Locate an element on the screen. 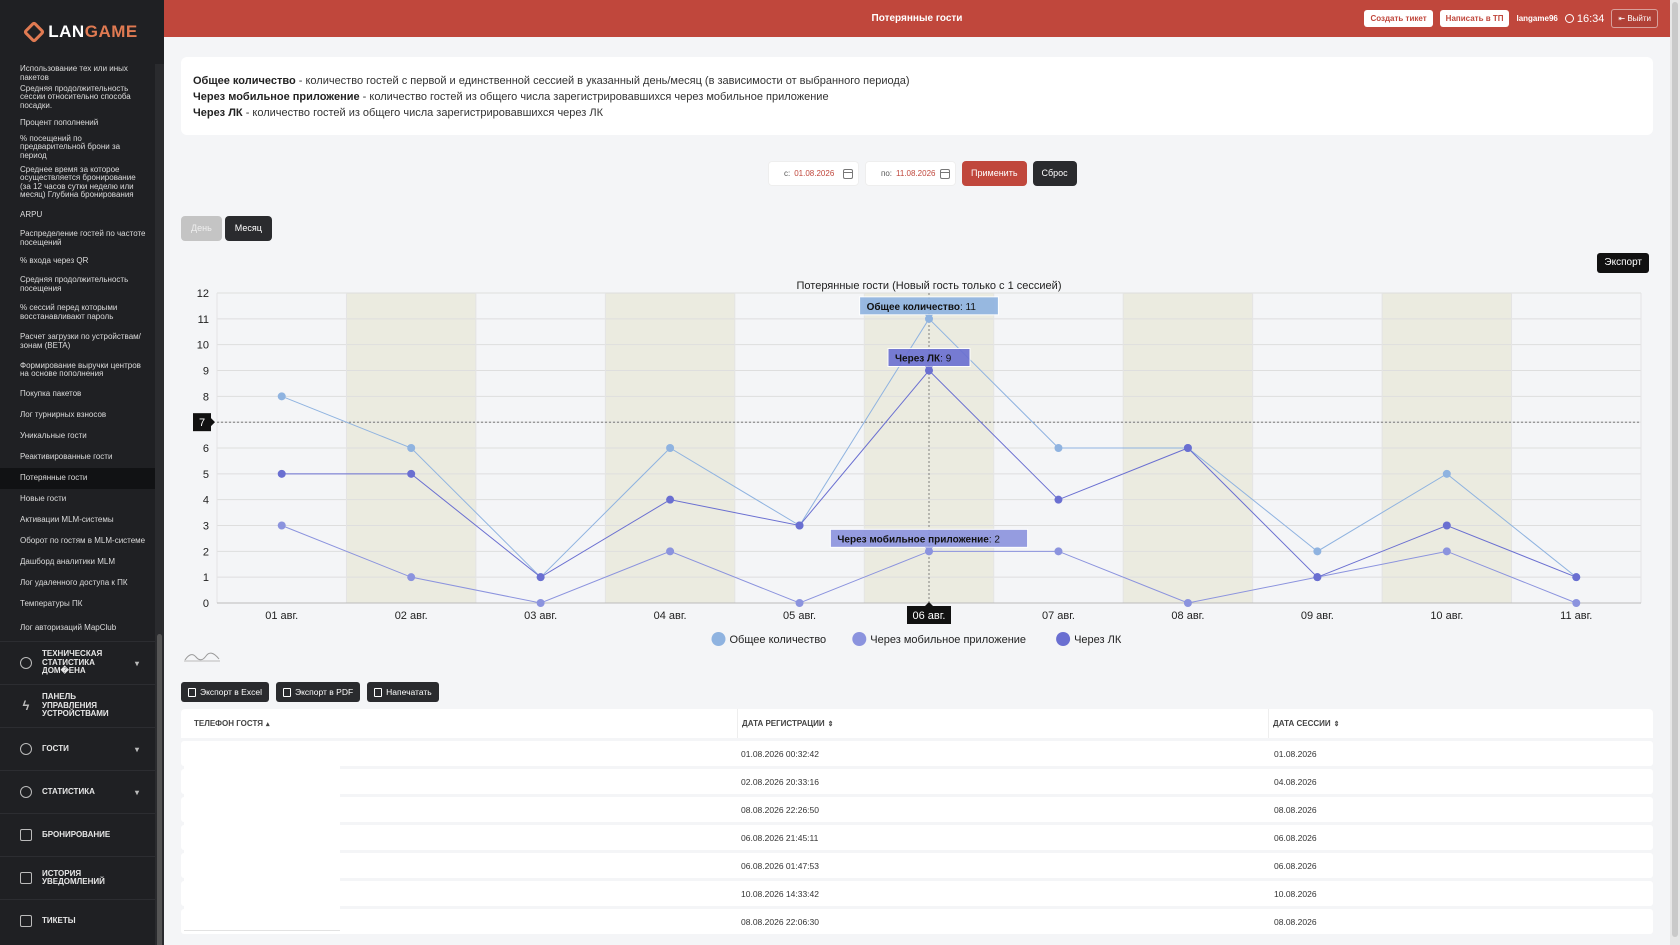  sidebar-report-item: Температуры ПК is located at coordinates (77, 604).